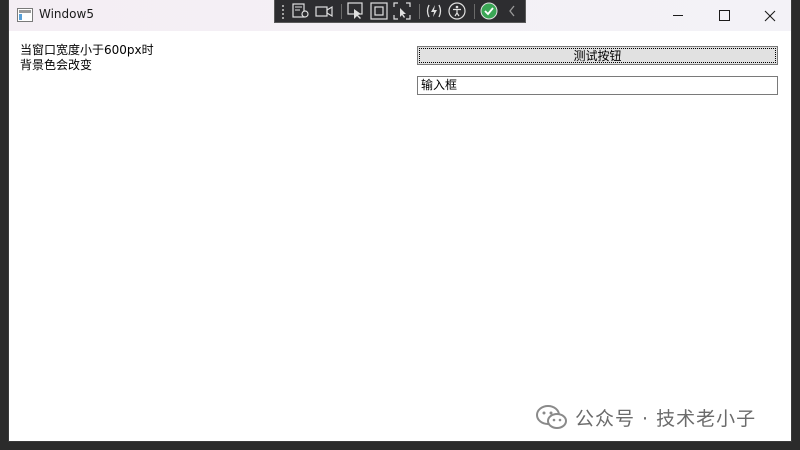  Describe the element at coordinates (597, 85) in the screenshot. I see `input-box: 输入框` at that location.